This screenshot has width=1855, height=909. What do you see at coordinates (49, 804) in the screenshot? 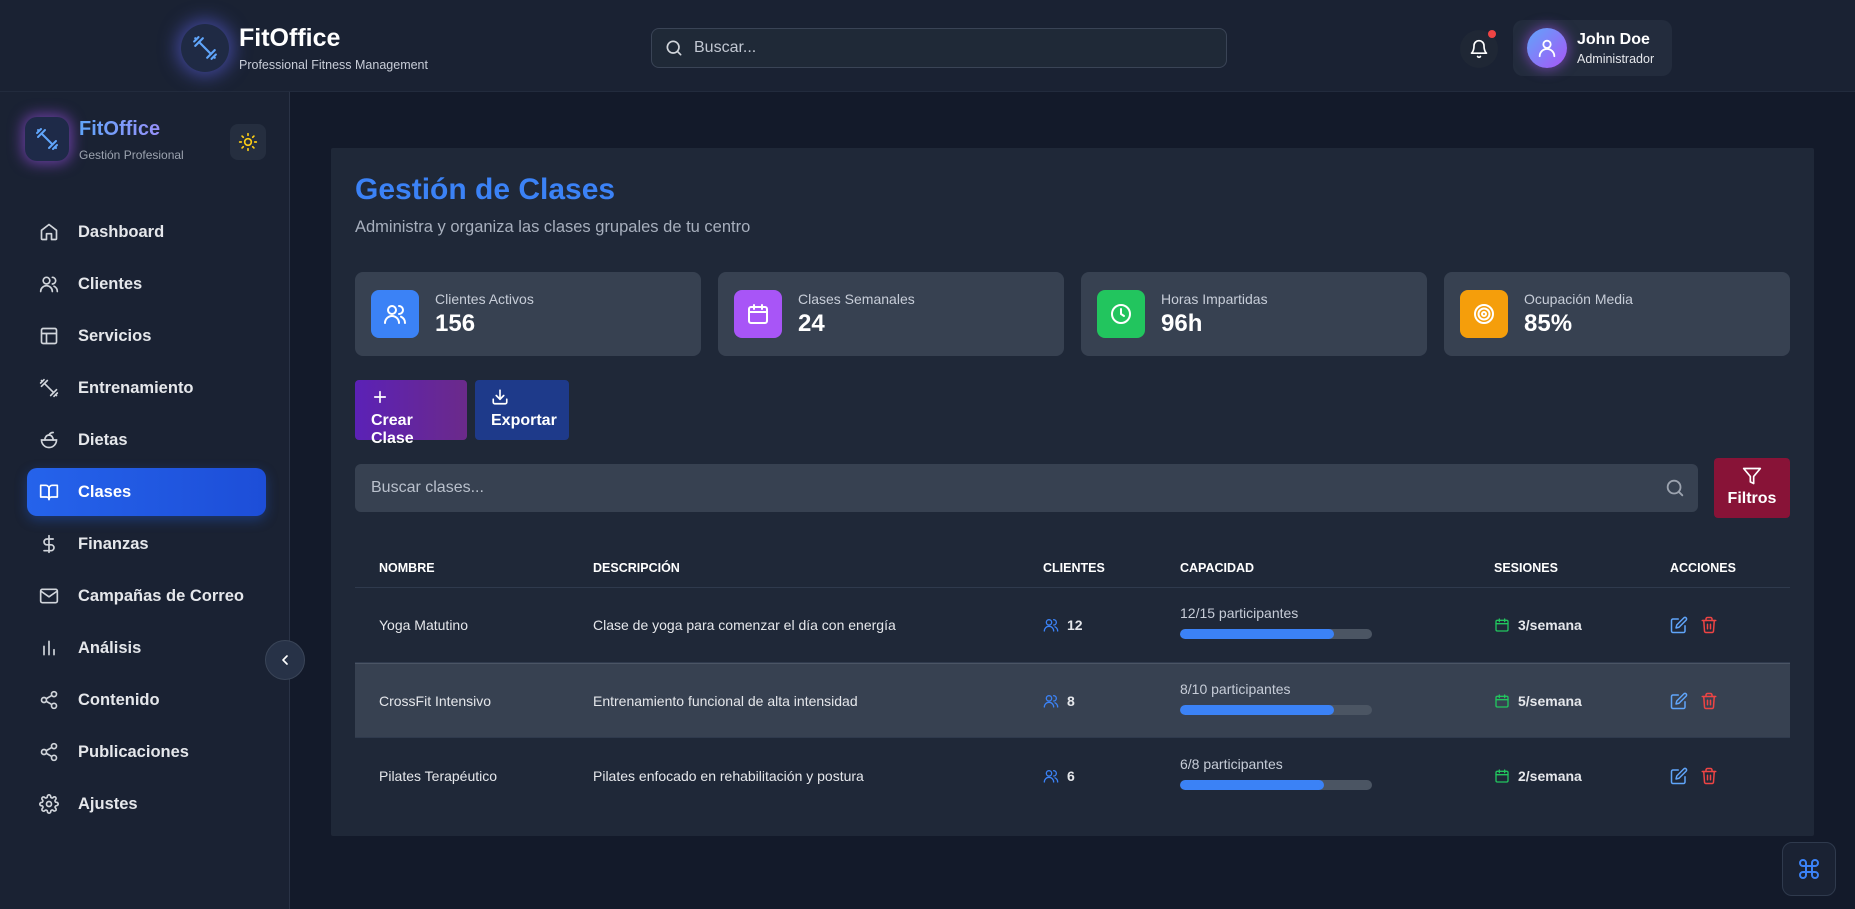
I see `settings-icon` at bounding box center [49, 804].